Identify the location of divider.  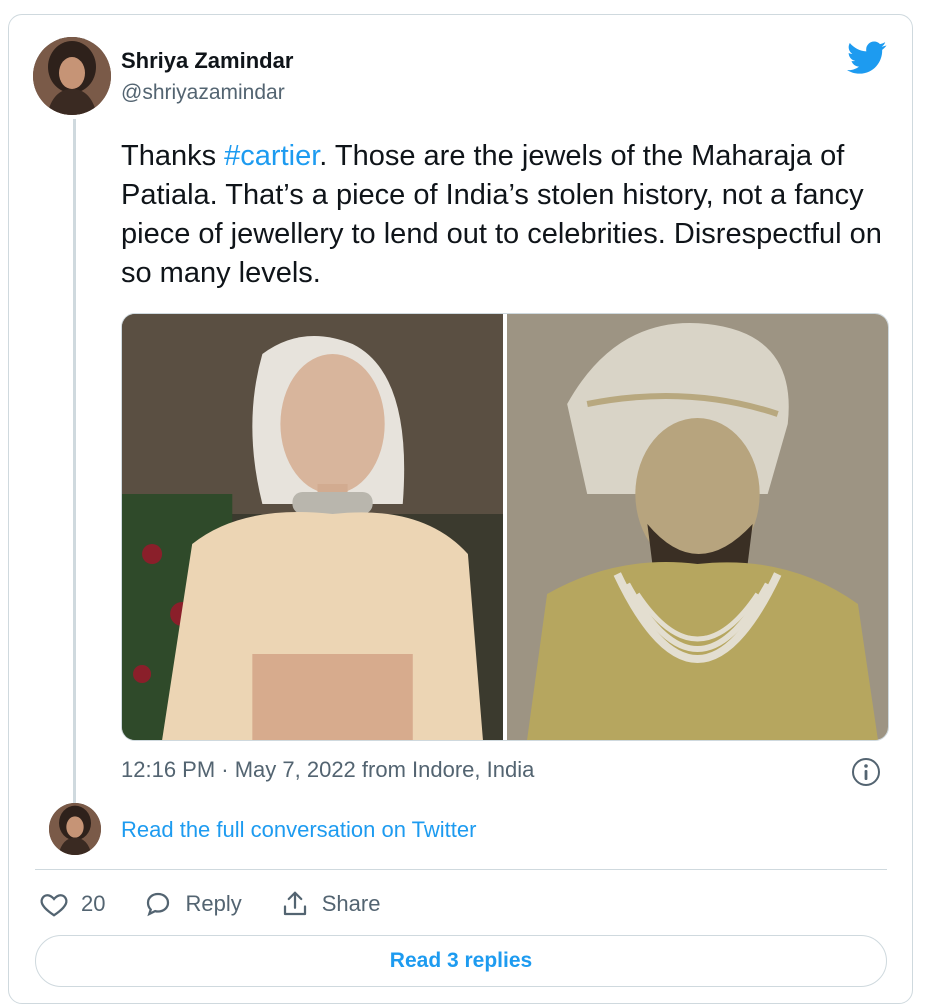
(461, 869).